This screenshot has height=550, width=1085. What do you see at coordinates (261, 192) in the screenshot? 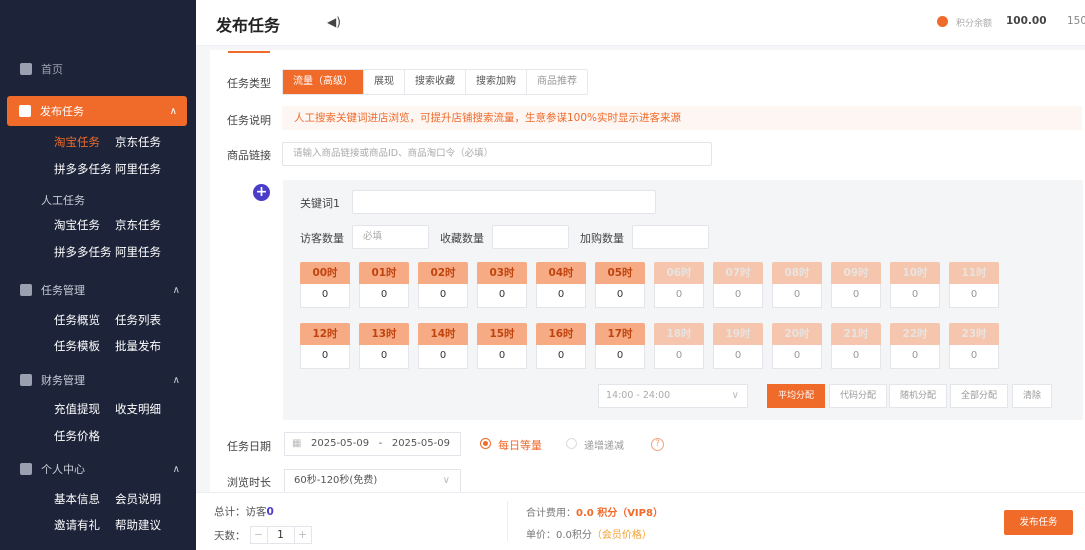
I see `add-keyword-icon: +` at bounding box center [261, 192].